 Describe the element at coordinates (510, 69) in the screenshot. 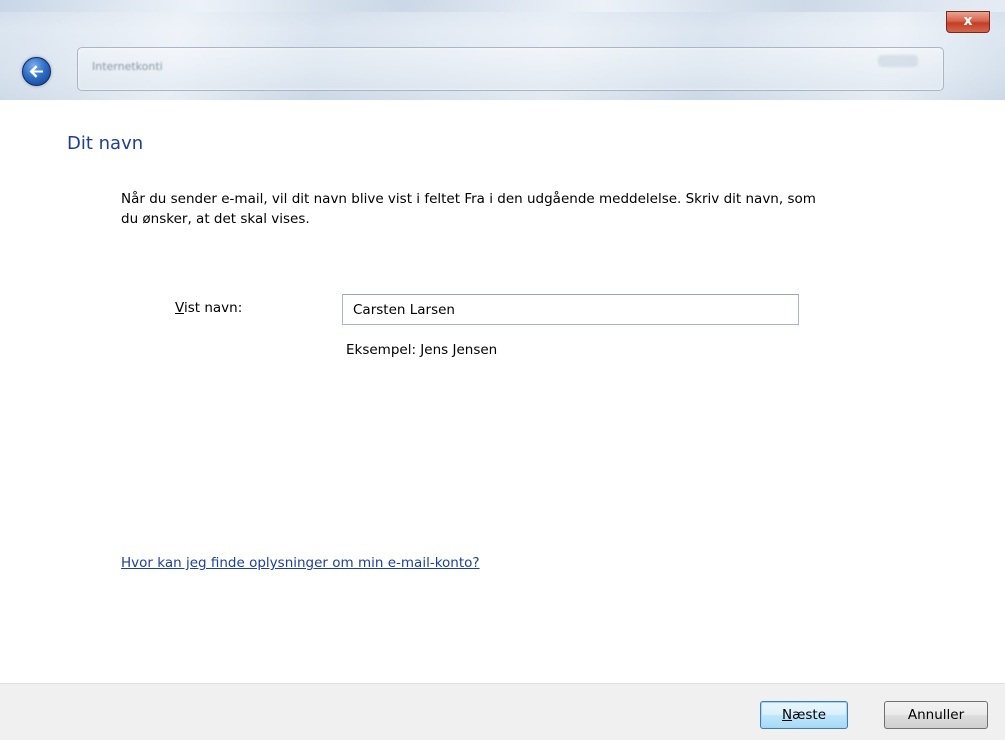

I see `address-bar: Internetkonti` at that location.